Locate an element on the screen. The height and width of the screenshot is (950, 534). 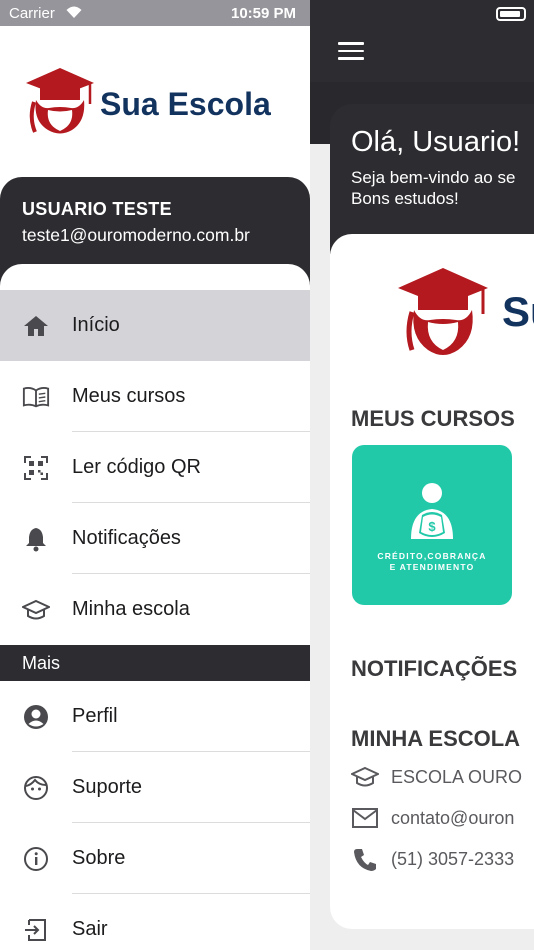
mail-icon is located at coordinates (365, 818).